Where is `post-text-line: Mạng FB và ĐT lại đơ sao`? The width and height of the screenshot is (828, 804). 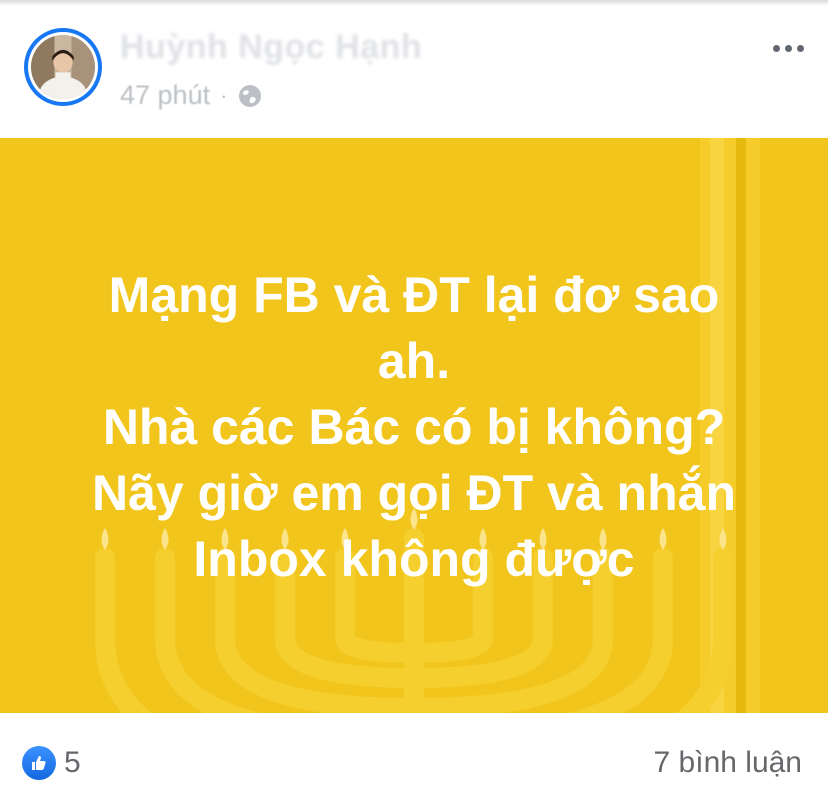
post-text-line: Mạng FB và ĐT lại đơ sao is located at coordinates (414, 295).